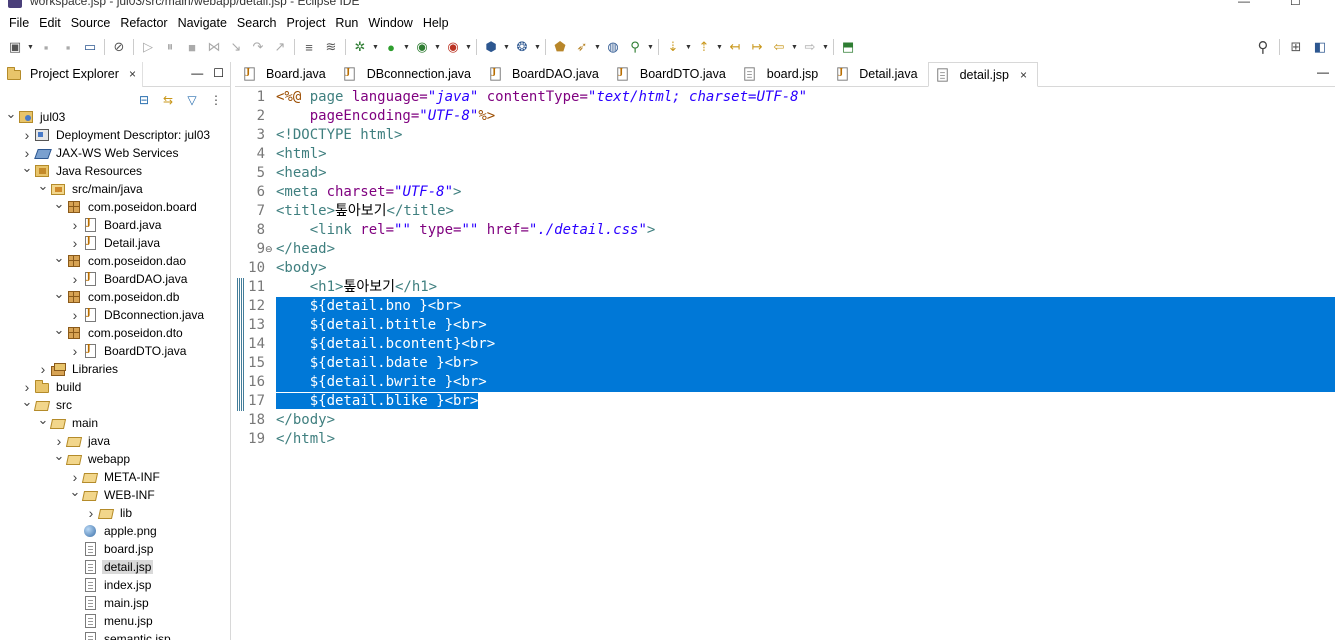 This screenshot has height=640, width=1335. What do you see at coordinates (848, 47) in the screenshot?
I see `pin-editor-icon: ⬒` at bounding box center [848, 47].